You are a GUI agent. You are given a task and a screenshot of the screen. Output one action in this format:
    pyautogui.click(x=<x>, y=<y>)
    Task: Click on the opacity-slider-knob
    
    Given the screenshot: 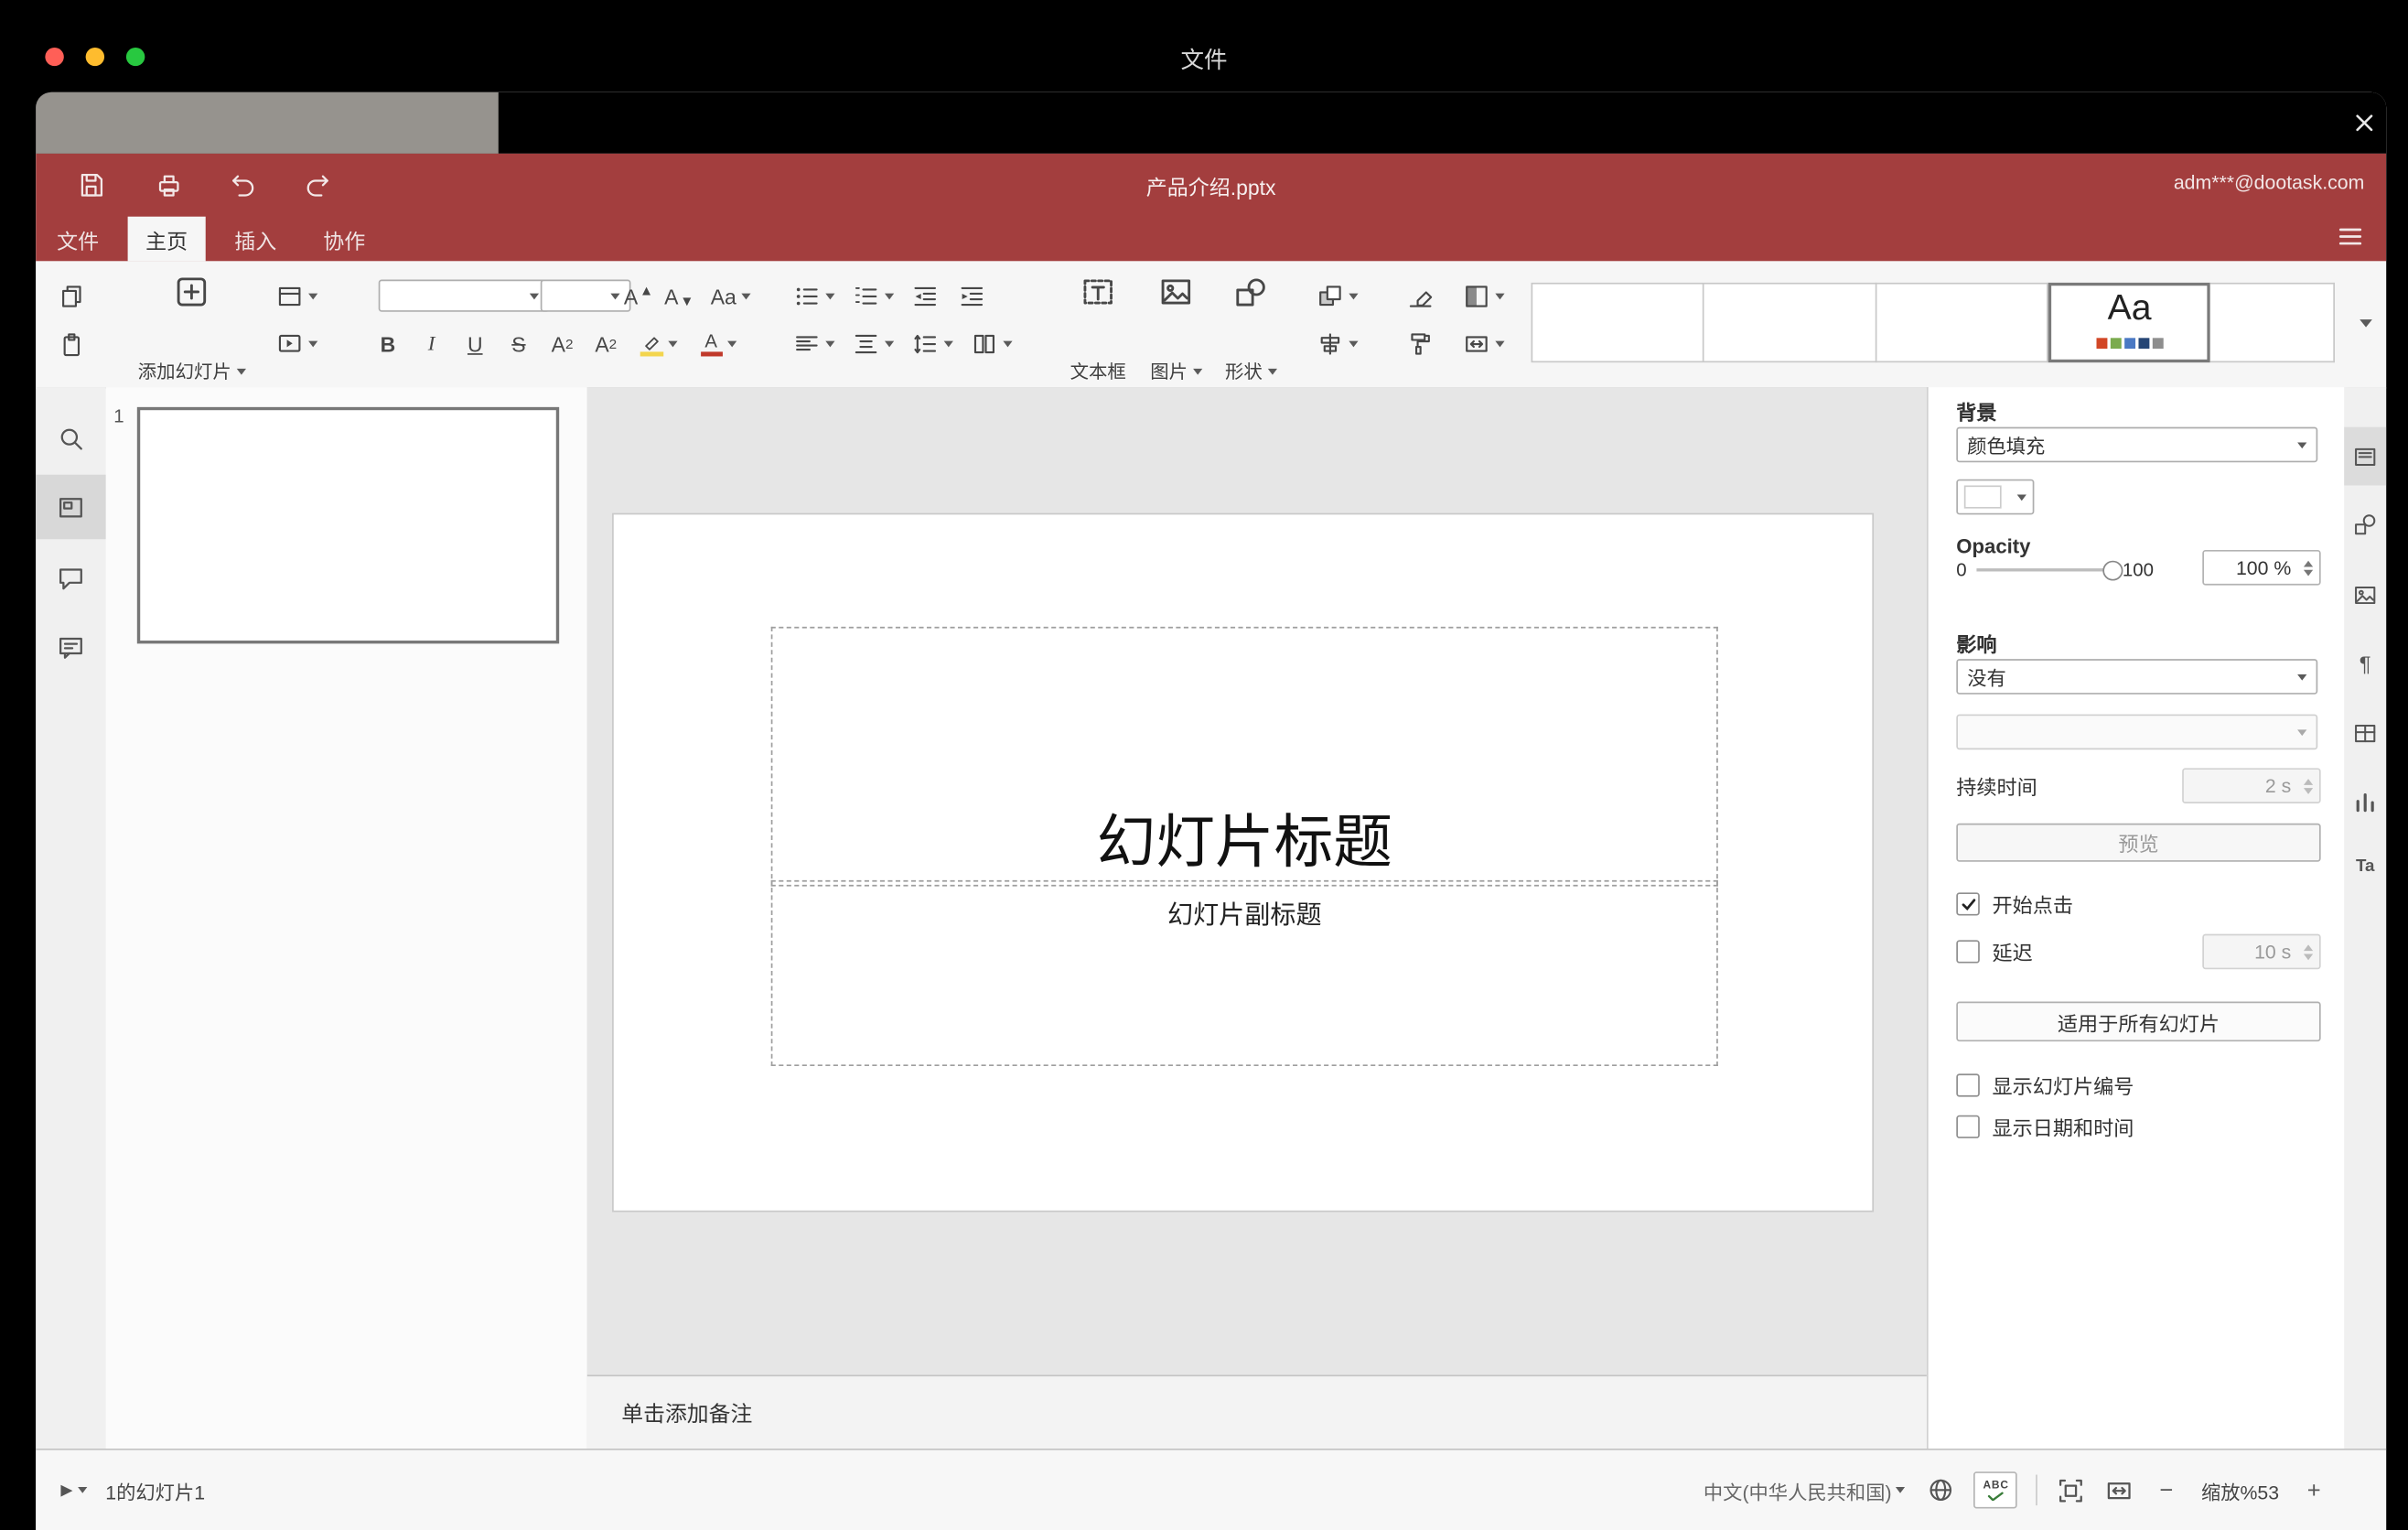 What is the action you would take?
    pyautogui.click(x=2112, y=570)
    